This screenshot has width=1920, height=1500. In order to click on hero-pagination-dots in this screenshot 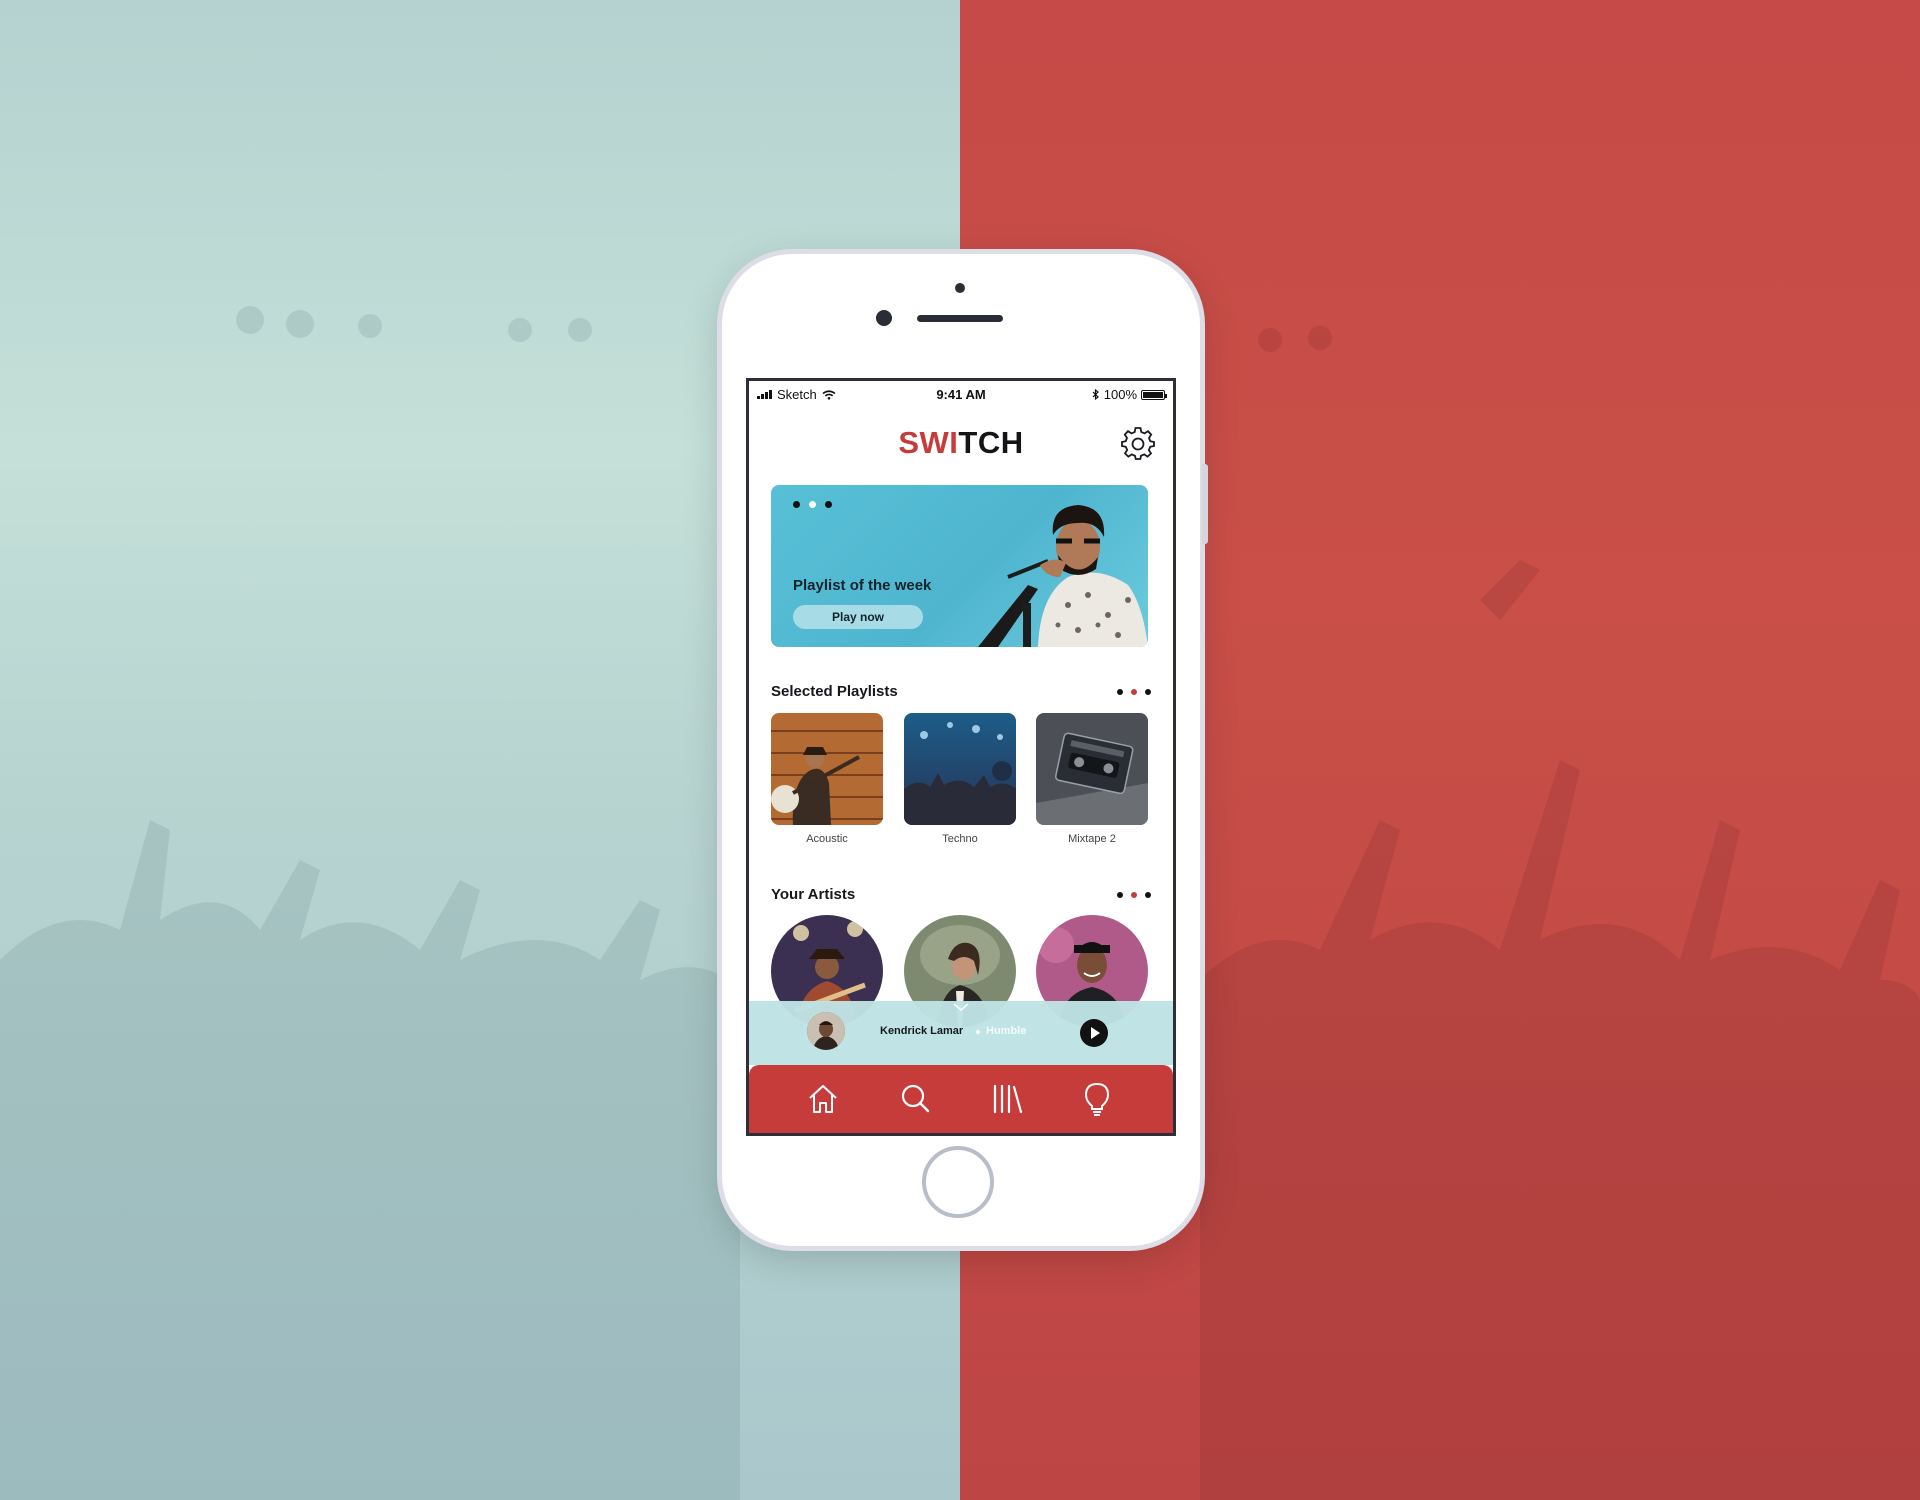, I will do `click(812, 504)`.